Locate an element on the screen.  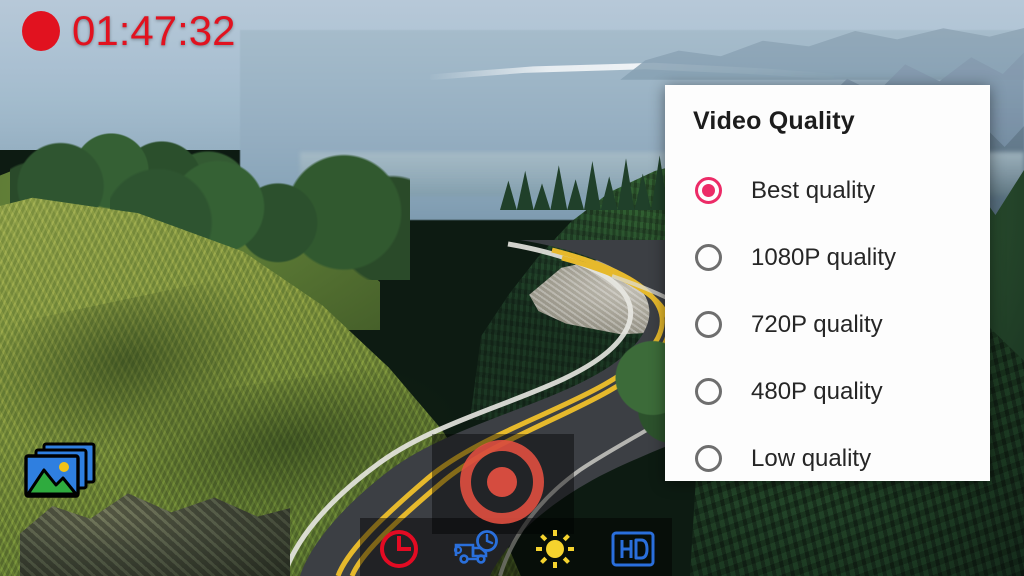
quality-option-480p: 480P quality is located at coordinates (827, 391).